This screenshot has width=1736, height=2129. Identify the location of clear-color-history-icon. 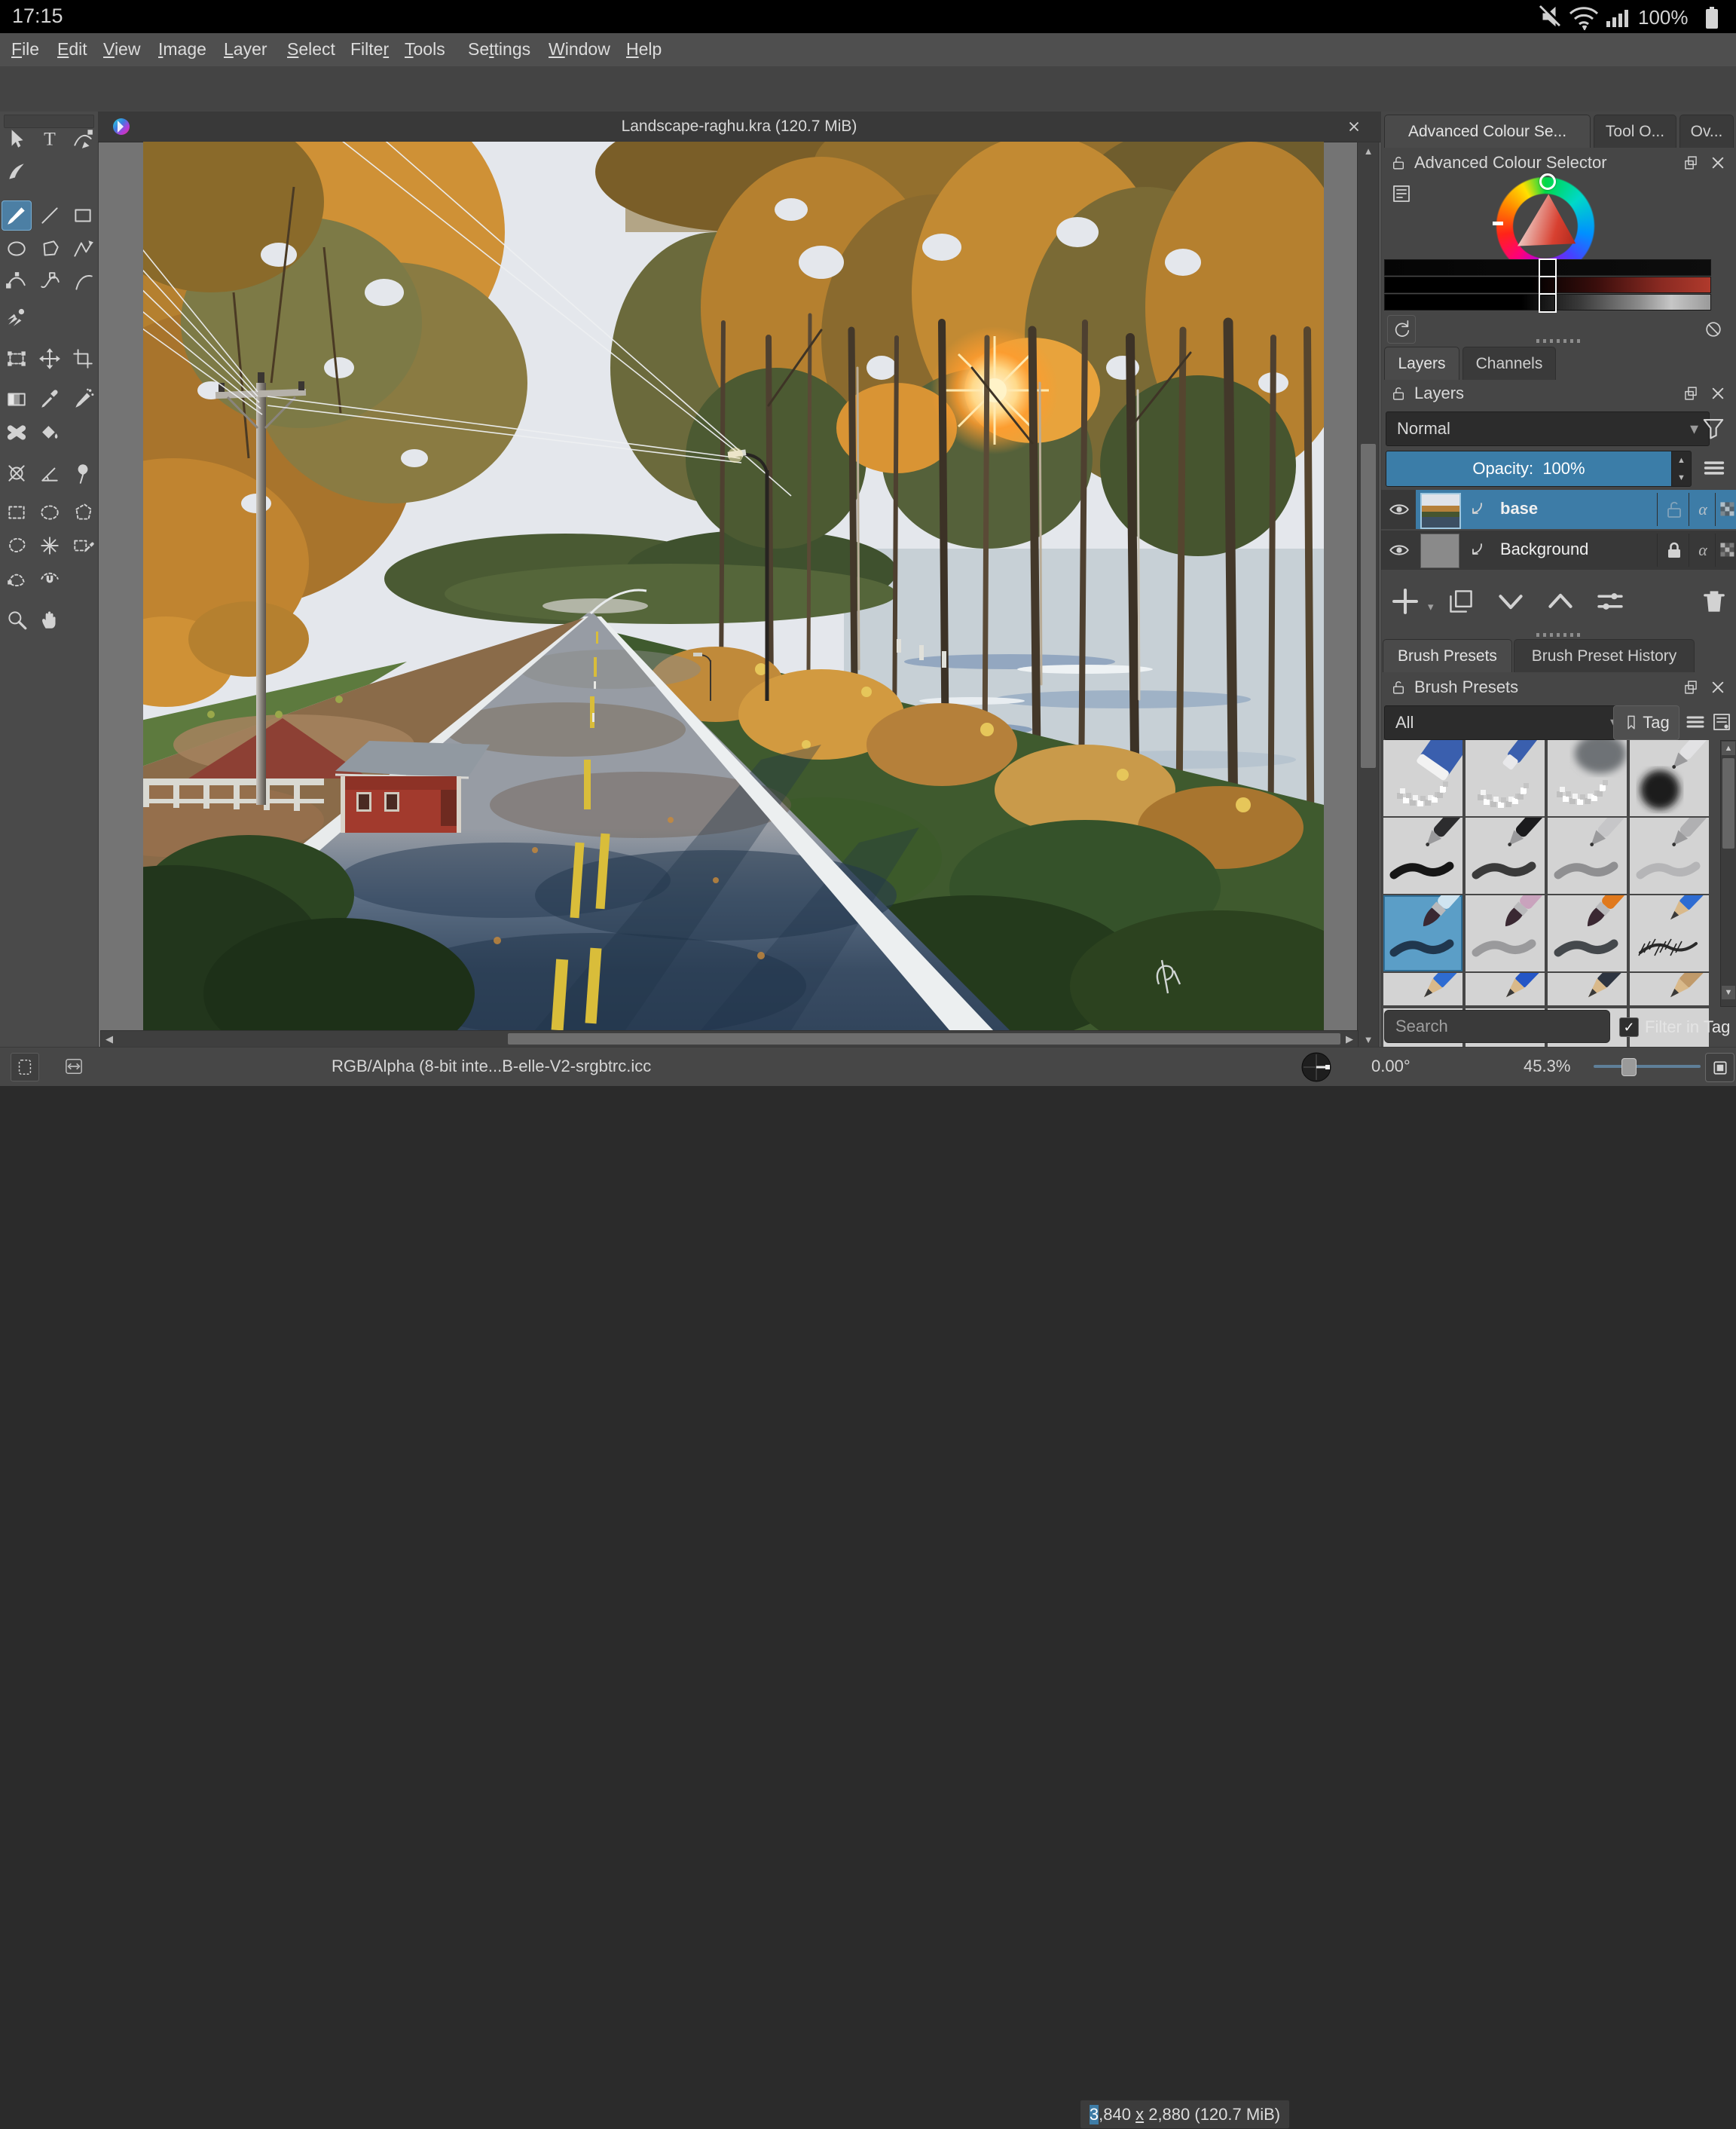
(1713, 329).